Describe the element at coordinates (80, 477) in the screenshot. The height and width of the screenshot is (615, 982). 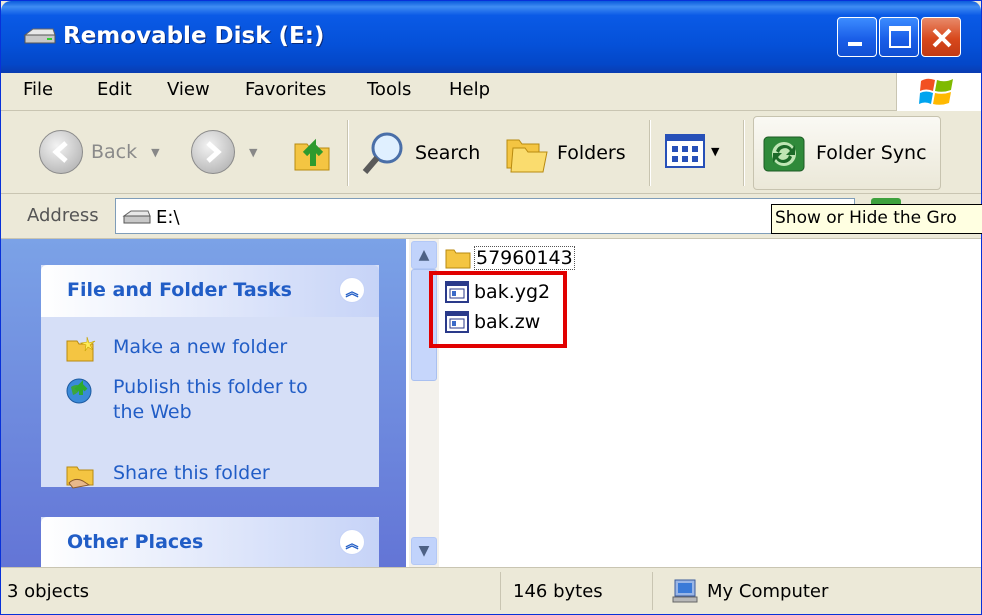
I see `share-folder-icon` at that location.